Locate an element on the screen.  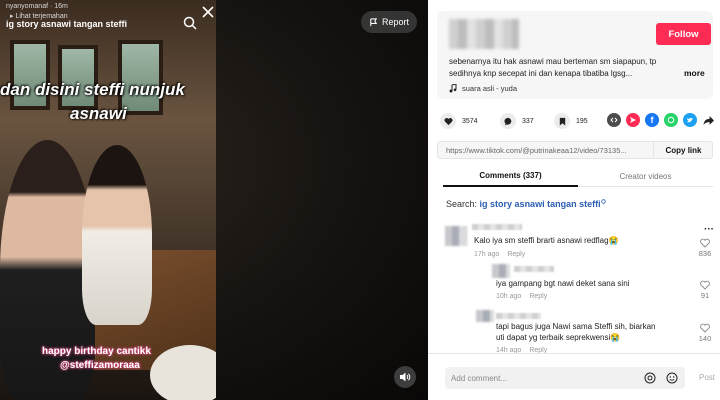
post-button: Post is located at coordinates (707, 377).